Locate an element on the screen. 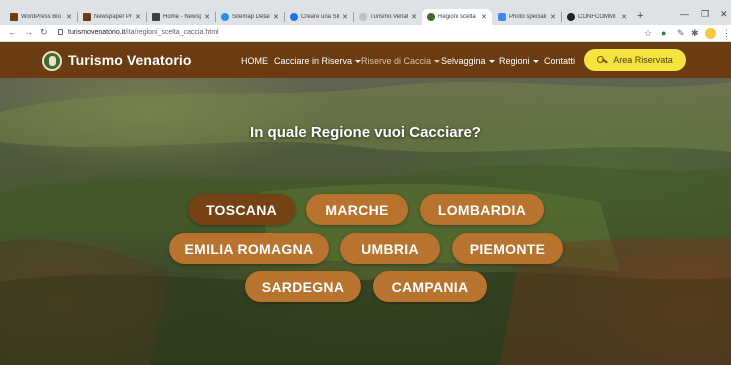 This screenshot has height=365, width=731. extension-pin-icon: ✎ is located at coordinates (681, 33).